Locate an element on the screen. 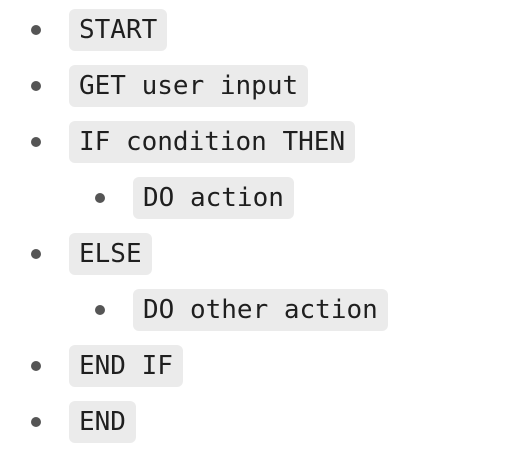 Image resolution: width=520 pixels, height=460 pixels. code-snippet: START is located at coordinates (118, 30).